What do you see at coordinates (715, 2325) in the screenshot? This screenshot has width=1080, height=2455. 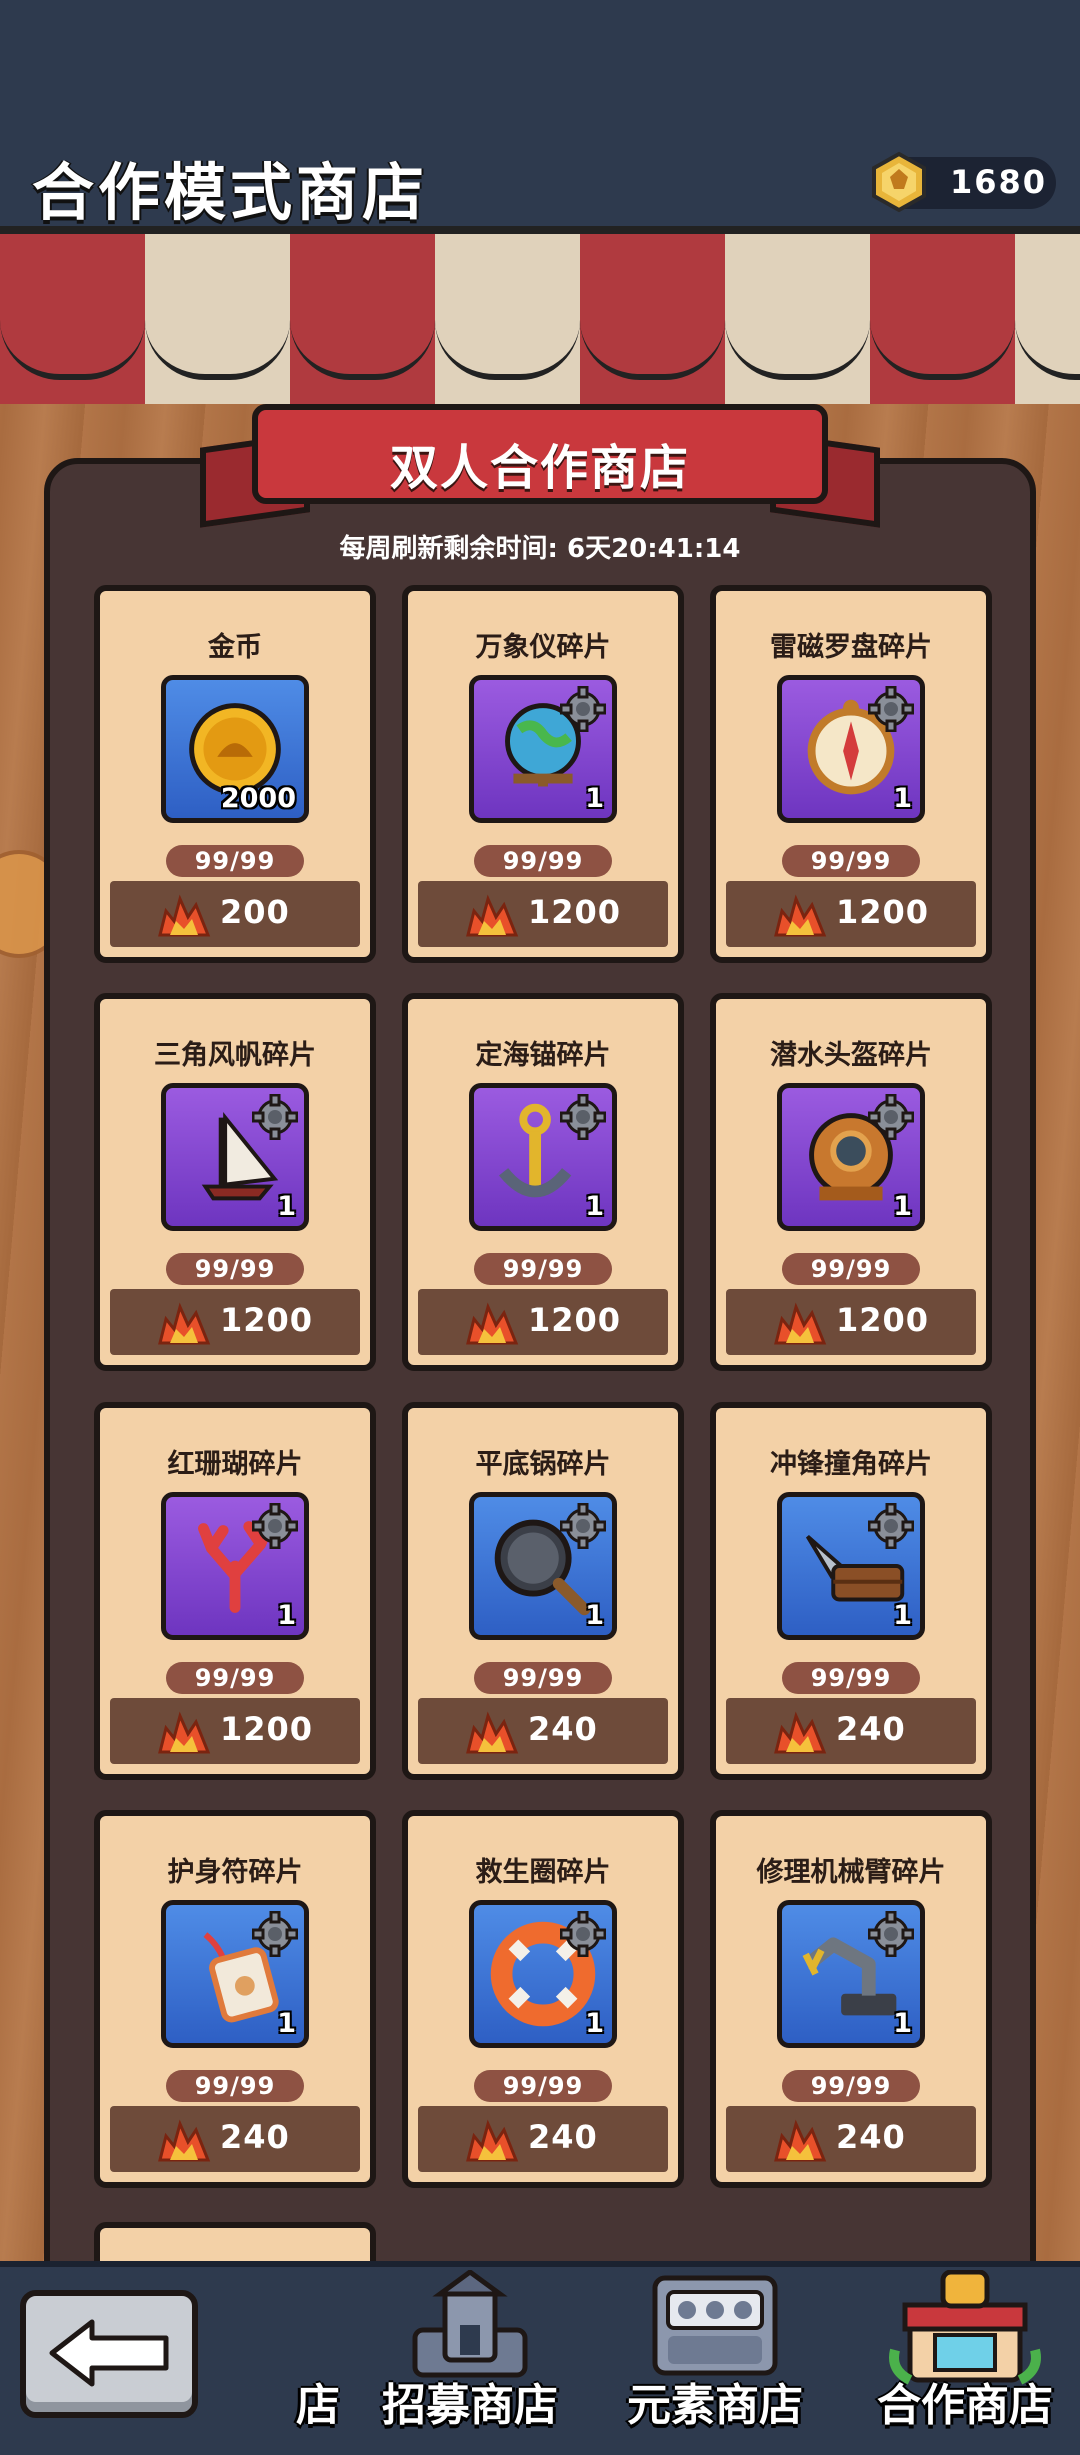 I see `slot-machine-icon` at bounding box center [715, 2325].